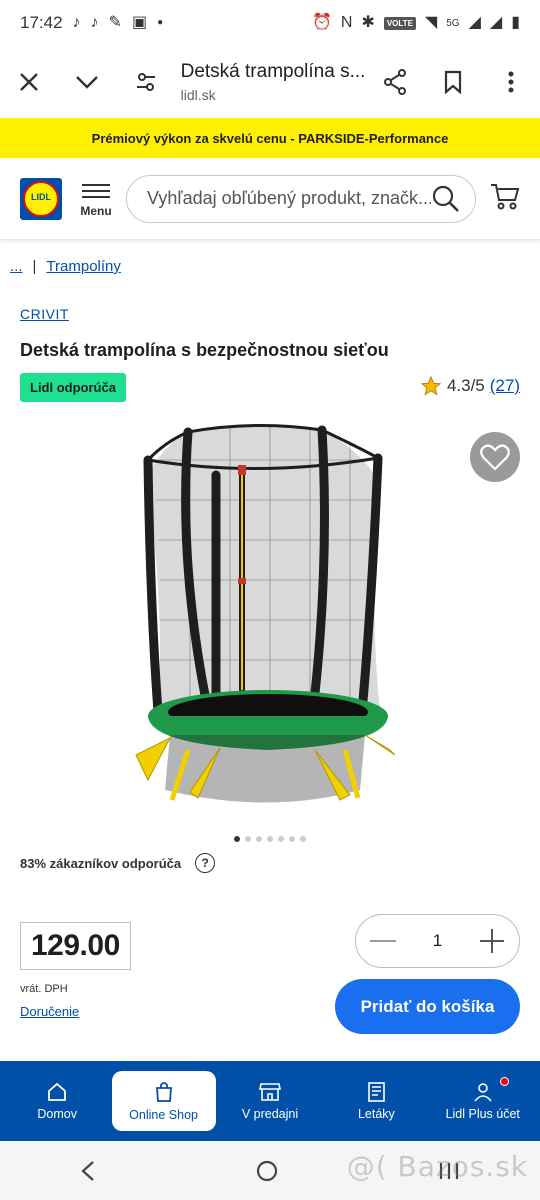 This screenshot has height=1200, width=540. Describe the element at coordinates (431, 22) in the screenshot. I see `wifi-icon: ◥` at that location.